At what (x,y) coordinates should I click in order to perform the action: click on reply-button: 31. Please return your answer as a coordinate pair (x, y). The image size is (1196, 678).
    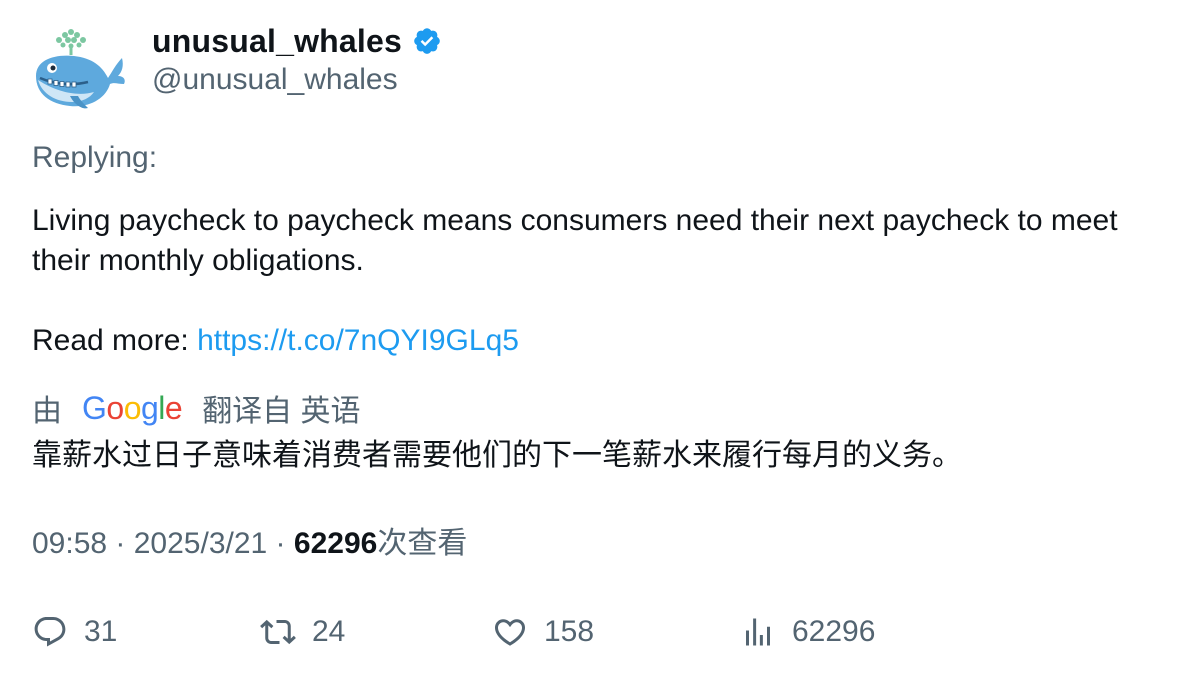
    Looking at the image, I should click on (74, 632).